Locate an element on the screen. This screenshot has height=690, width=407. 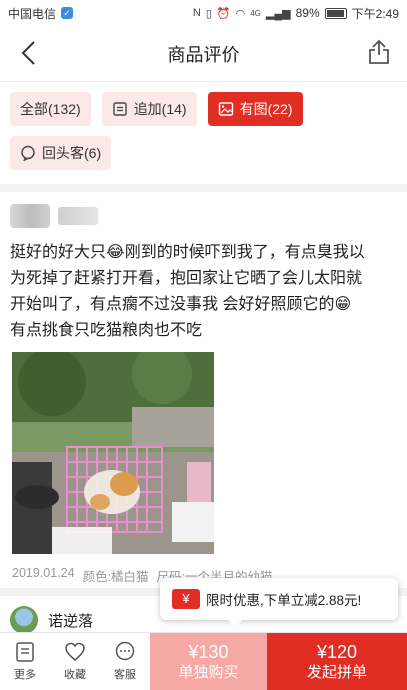
vibrate-icon: ▯ is located at coordinates (208, 13).